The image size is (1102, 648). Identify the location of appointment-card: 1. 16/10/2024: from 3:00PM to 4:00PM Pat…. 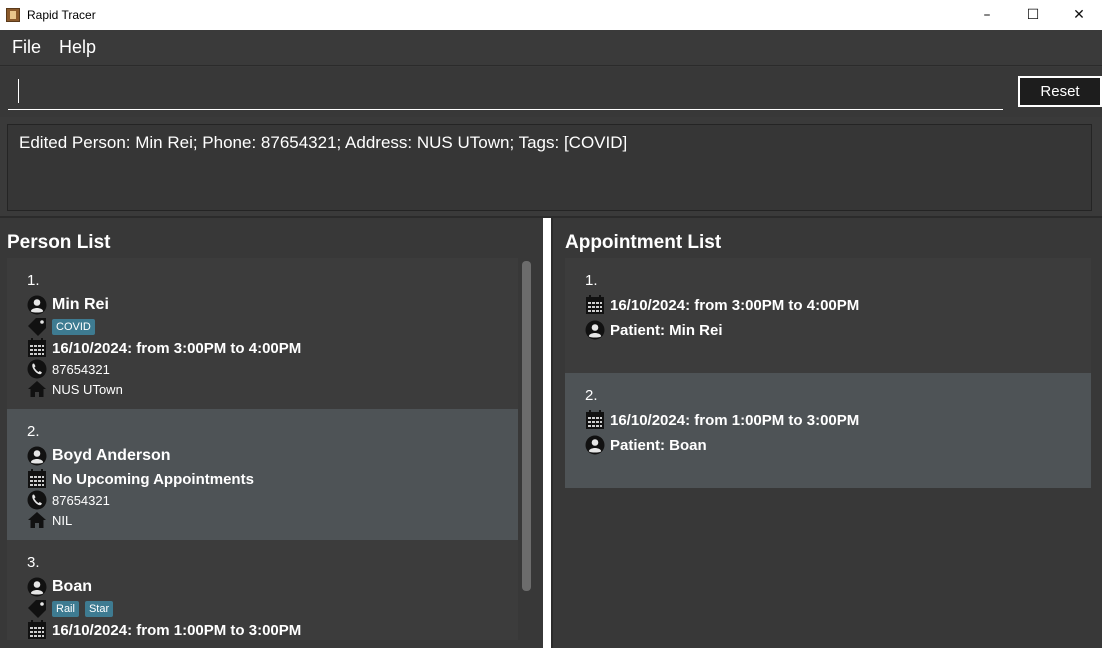
(828, 315).